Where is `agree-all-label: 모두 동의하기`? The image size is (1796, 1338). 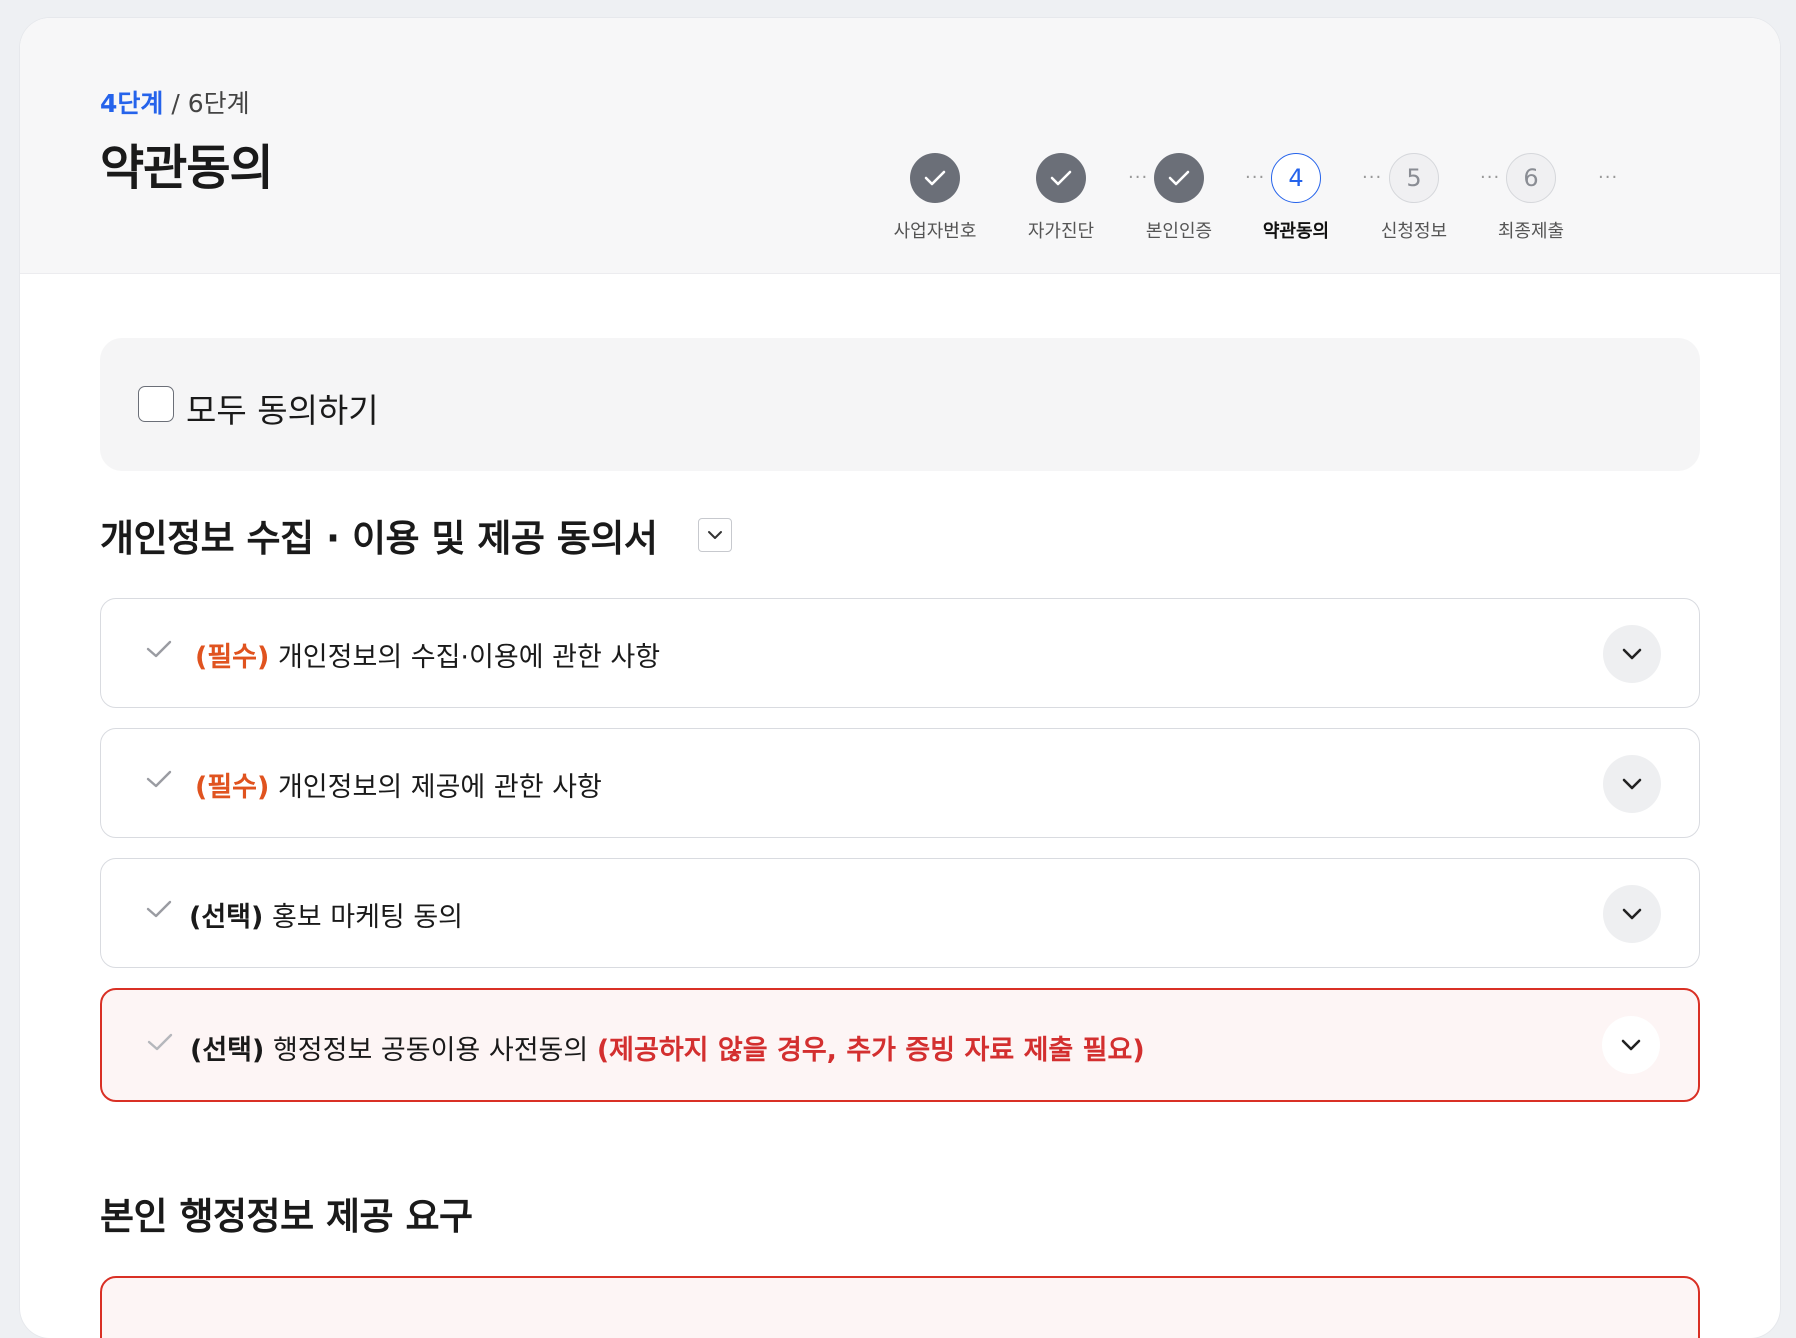
agree-all-label: 모두 동의하기 is located at coordinates (282, 408).